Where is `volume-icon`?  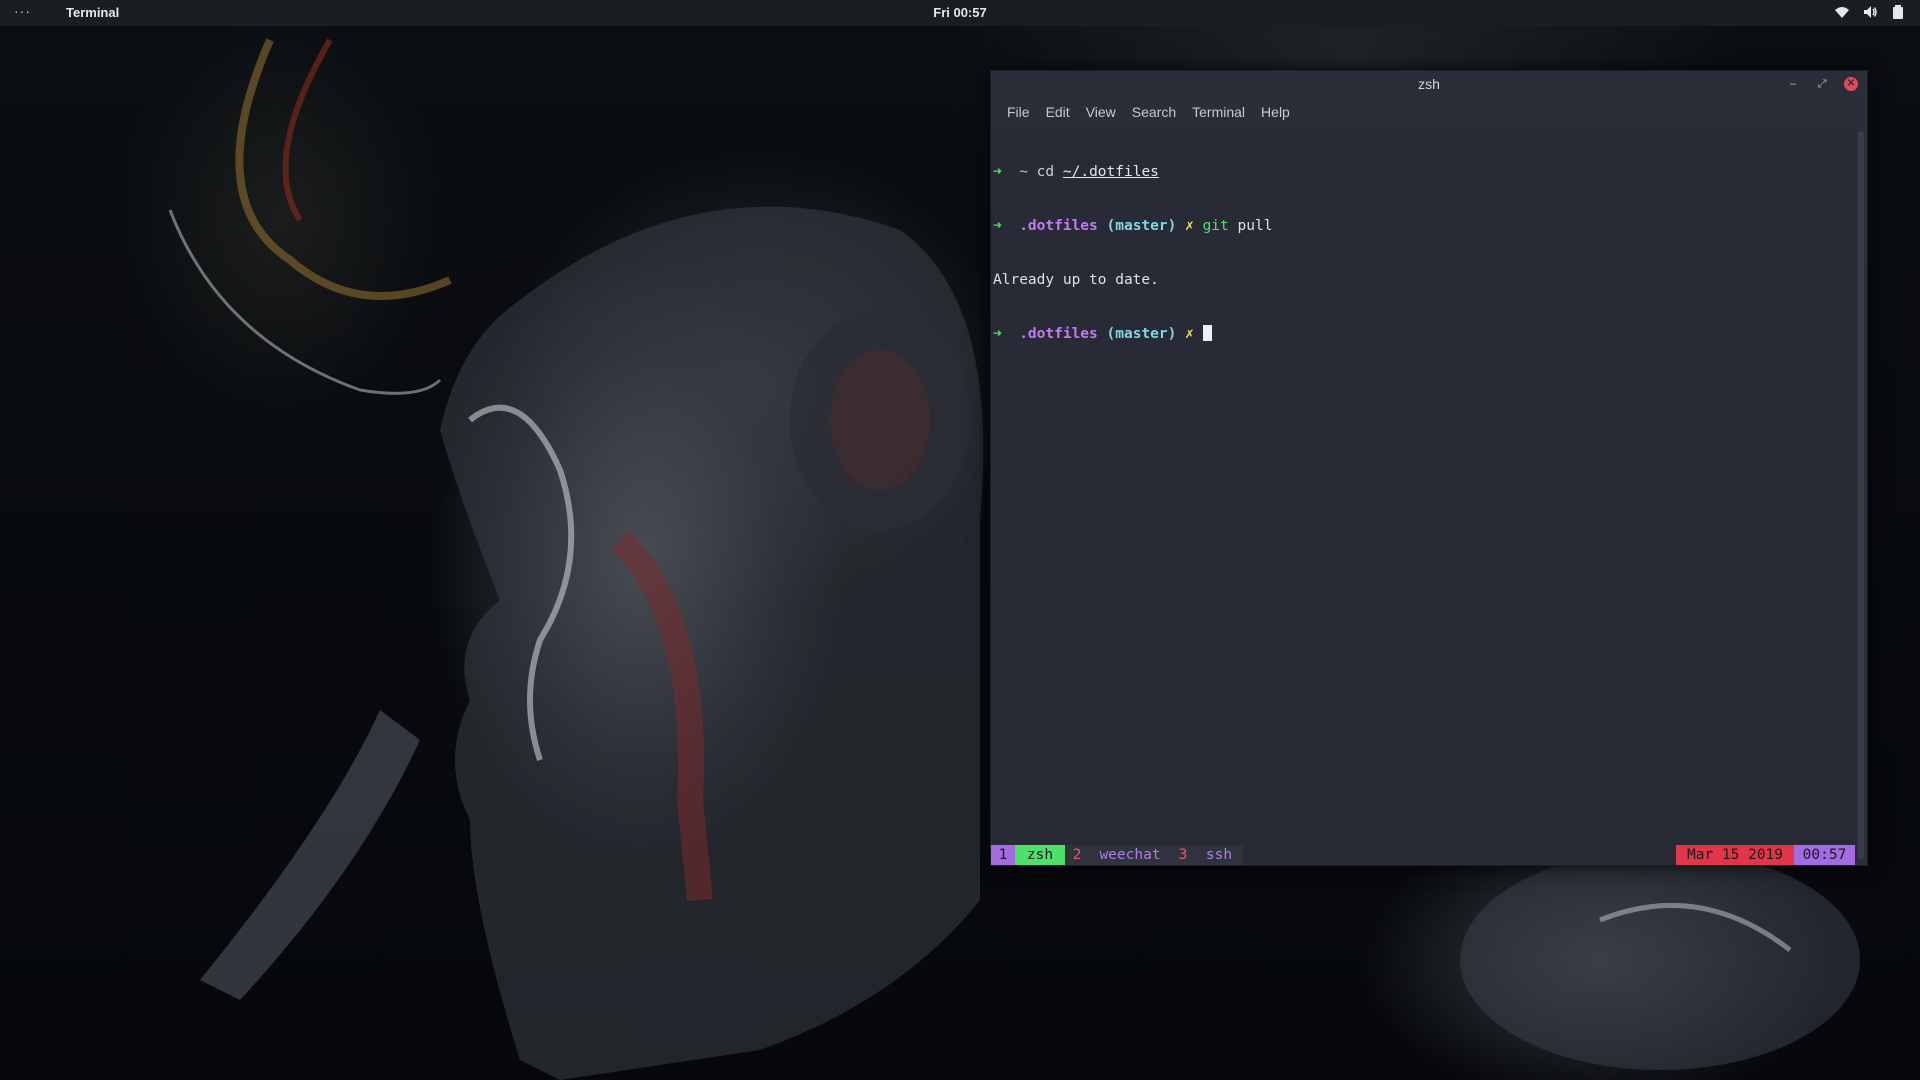
volume-icon is located at coordinates (1870, 12).